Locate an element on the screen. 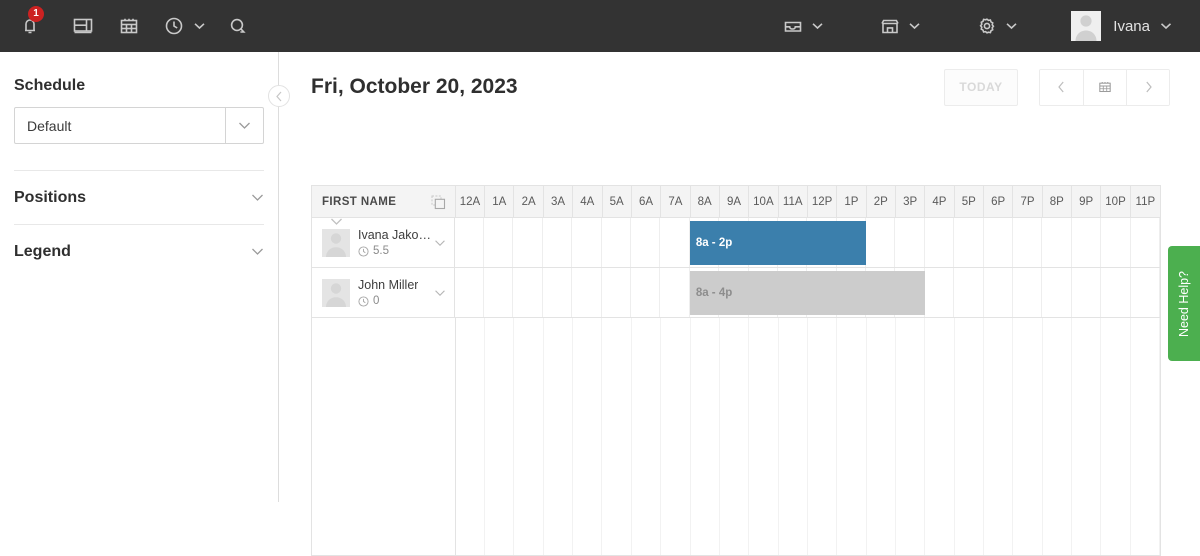  chevron-down-icon is located at coordinates (336, 221).